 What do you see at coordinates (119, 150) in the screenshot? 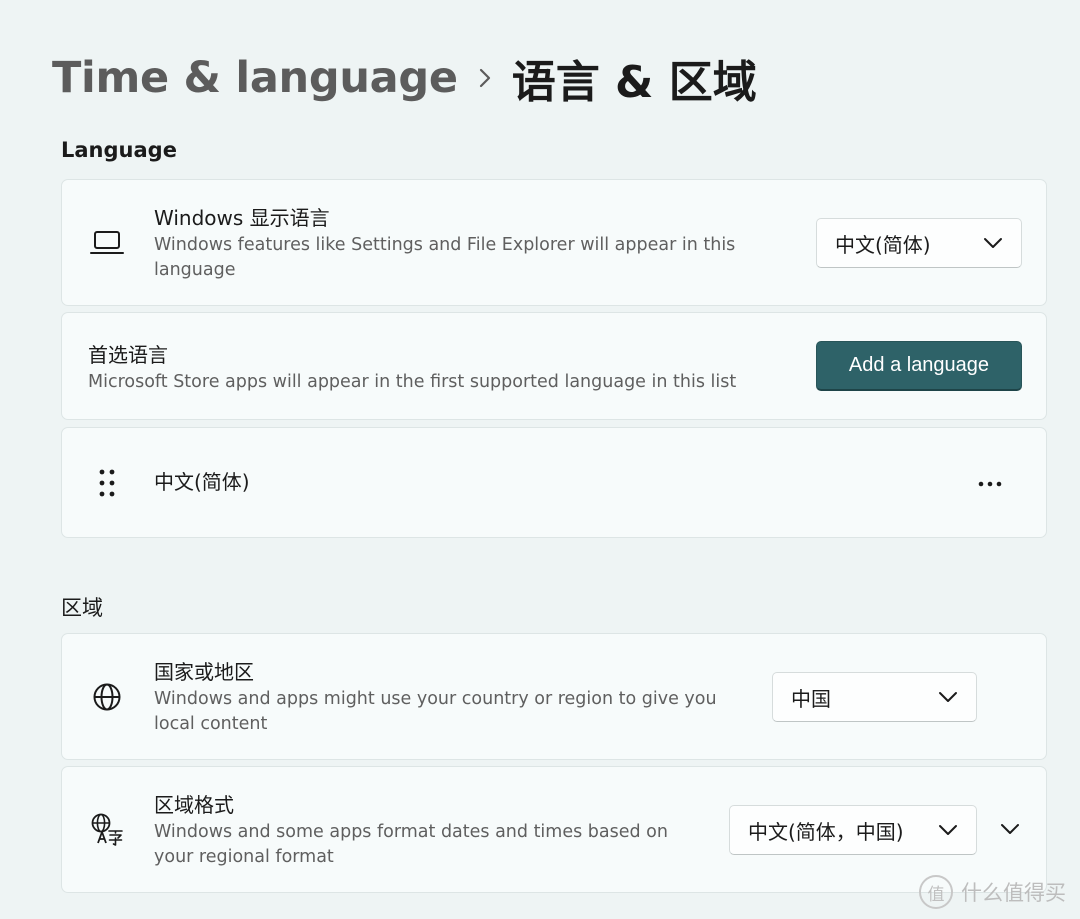
I see `section-title-language: Language` at bounding box center [119, 150].